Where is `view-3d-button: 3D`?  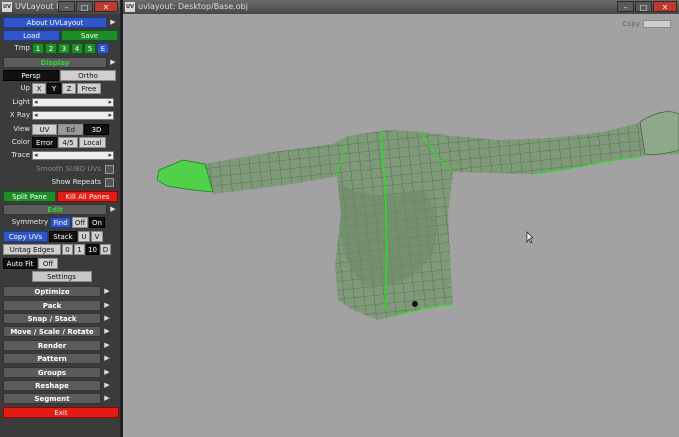 view-3d-button: 3D is located at coordinates (96, 129).